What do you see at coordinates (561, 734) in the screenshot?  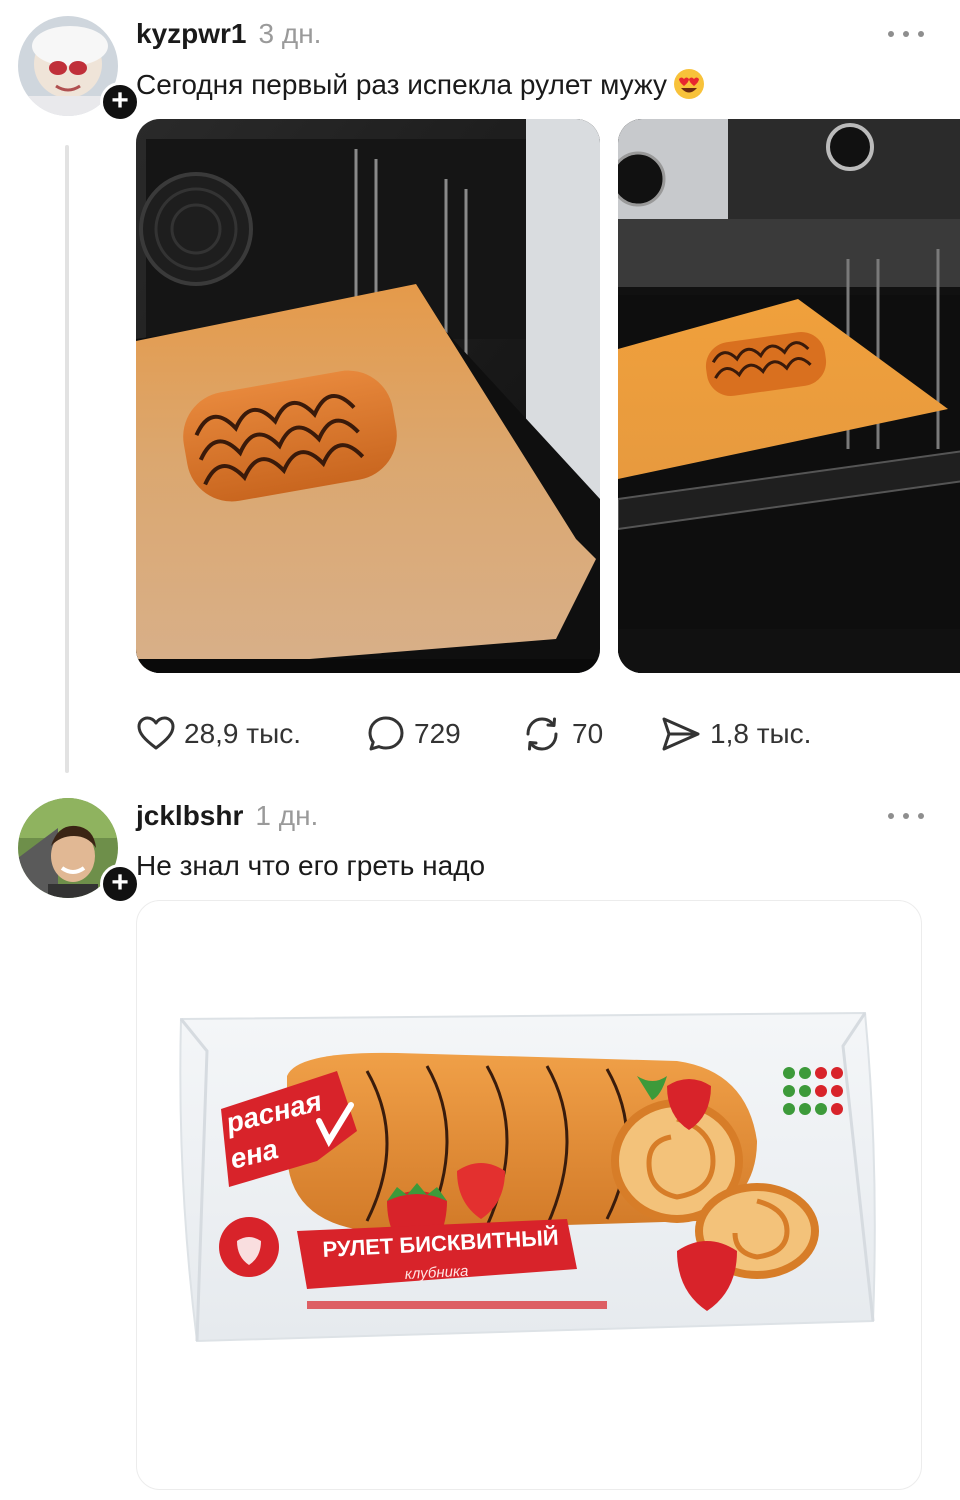 I see `repost-button: 70` at bounding box center [561, 734].